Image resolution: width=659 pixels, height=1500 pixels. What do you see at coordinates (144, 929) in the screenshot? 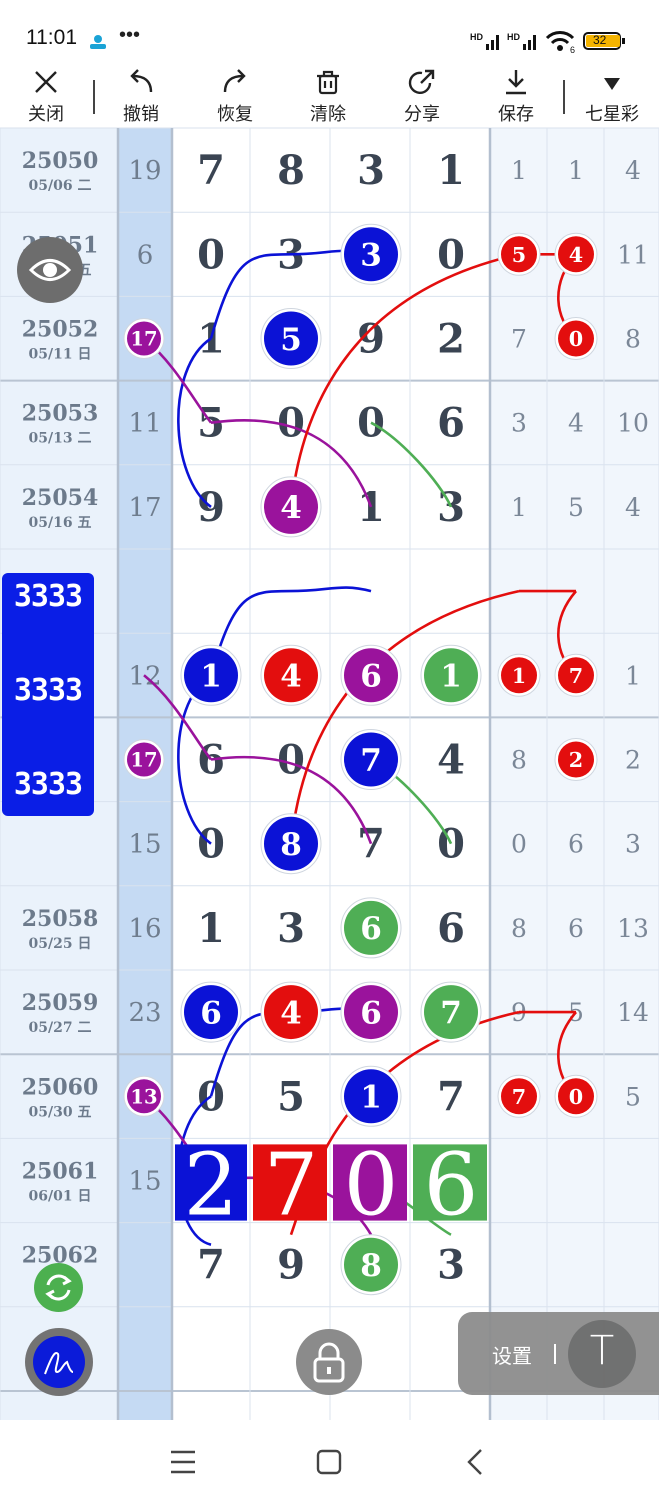
I see `sum-value: 16` at bounding box center [144, 929].